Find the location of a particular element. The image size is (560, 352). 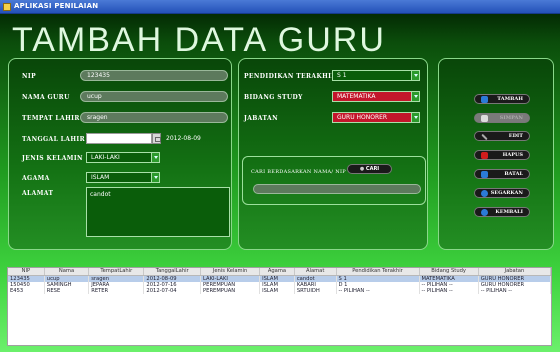

tambah-label: TAMBAH is located at coordinates (510, 99).